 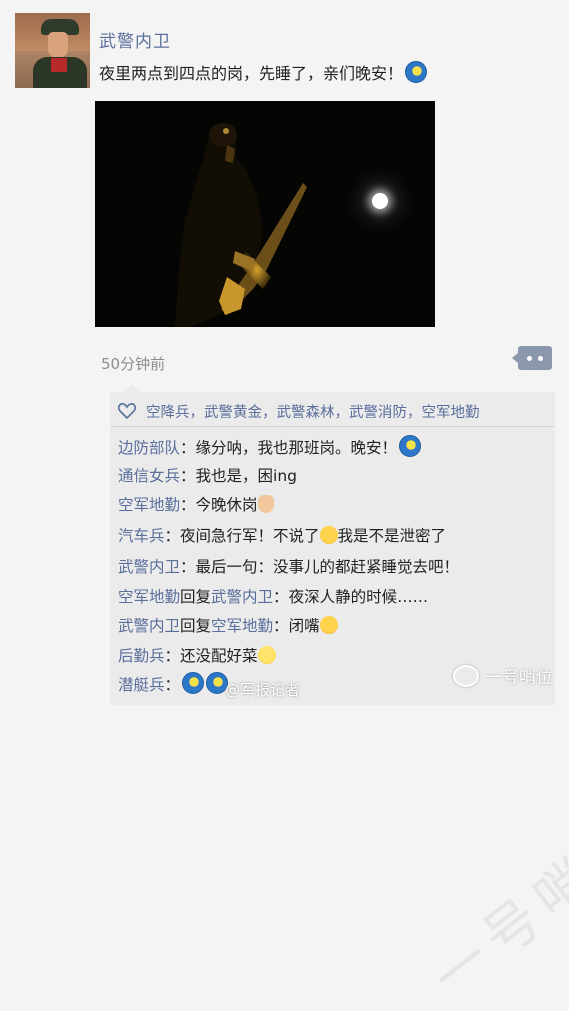 I want to click on comment-text: 还没配好菜, so click(x=219, y=656).